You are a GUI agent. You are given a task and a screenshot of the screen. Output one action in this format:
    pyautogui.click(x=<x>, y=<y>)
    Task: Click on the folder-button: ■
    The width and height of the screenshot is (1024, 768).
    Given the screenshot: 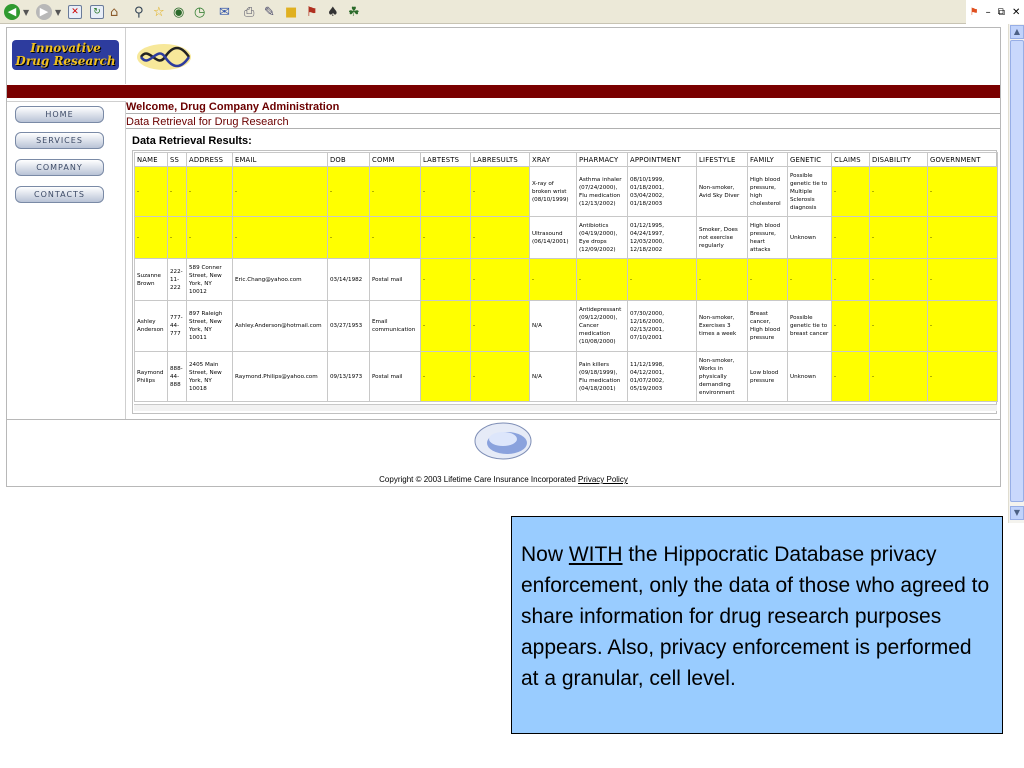 What is the action you would take?
    pyautogui.click(x=291, y=12)
    